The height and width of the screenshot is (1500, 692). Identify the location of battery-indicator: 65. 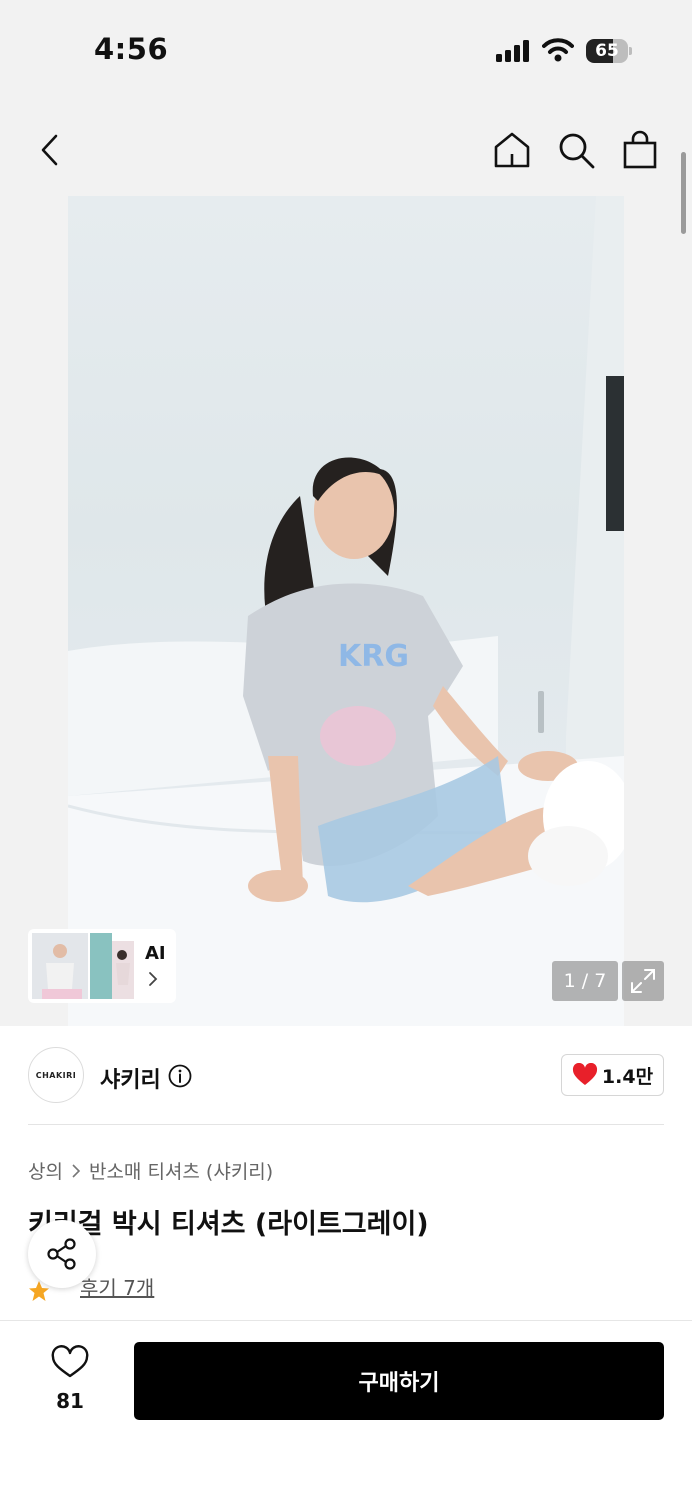
(609, 51).